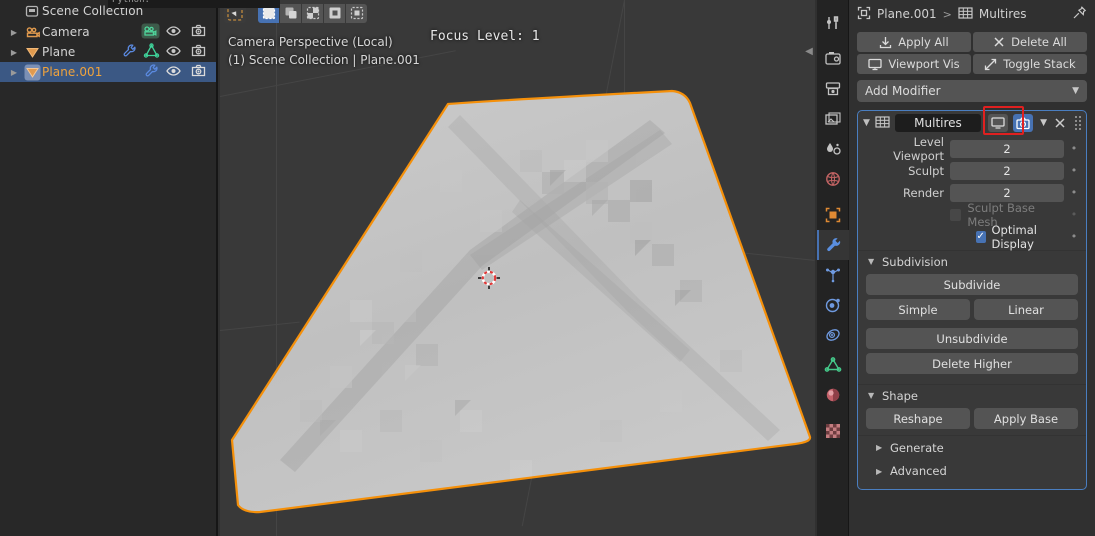 The width and height of the screenshot is (1095, 536). Describe the element at coordinates (334, 13) in the screenshot. I see `select-mode-invert` at that location.